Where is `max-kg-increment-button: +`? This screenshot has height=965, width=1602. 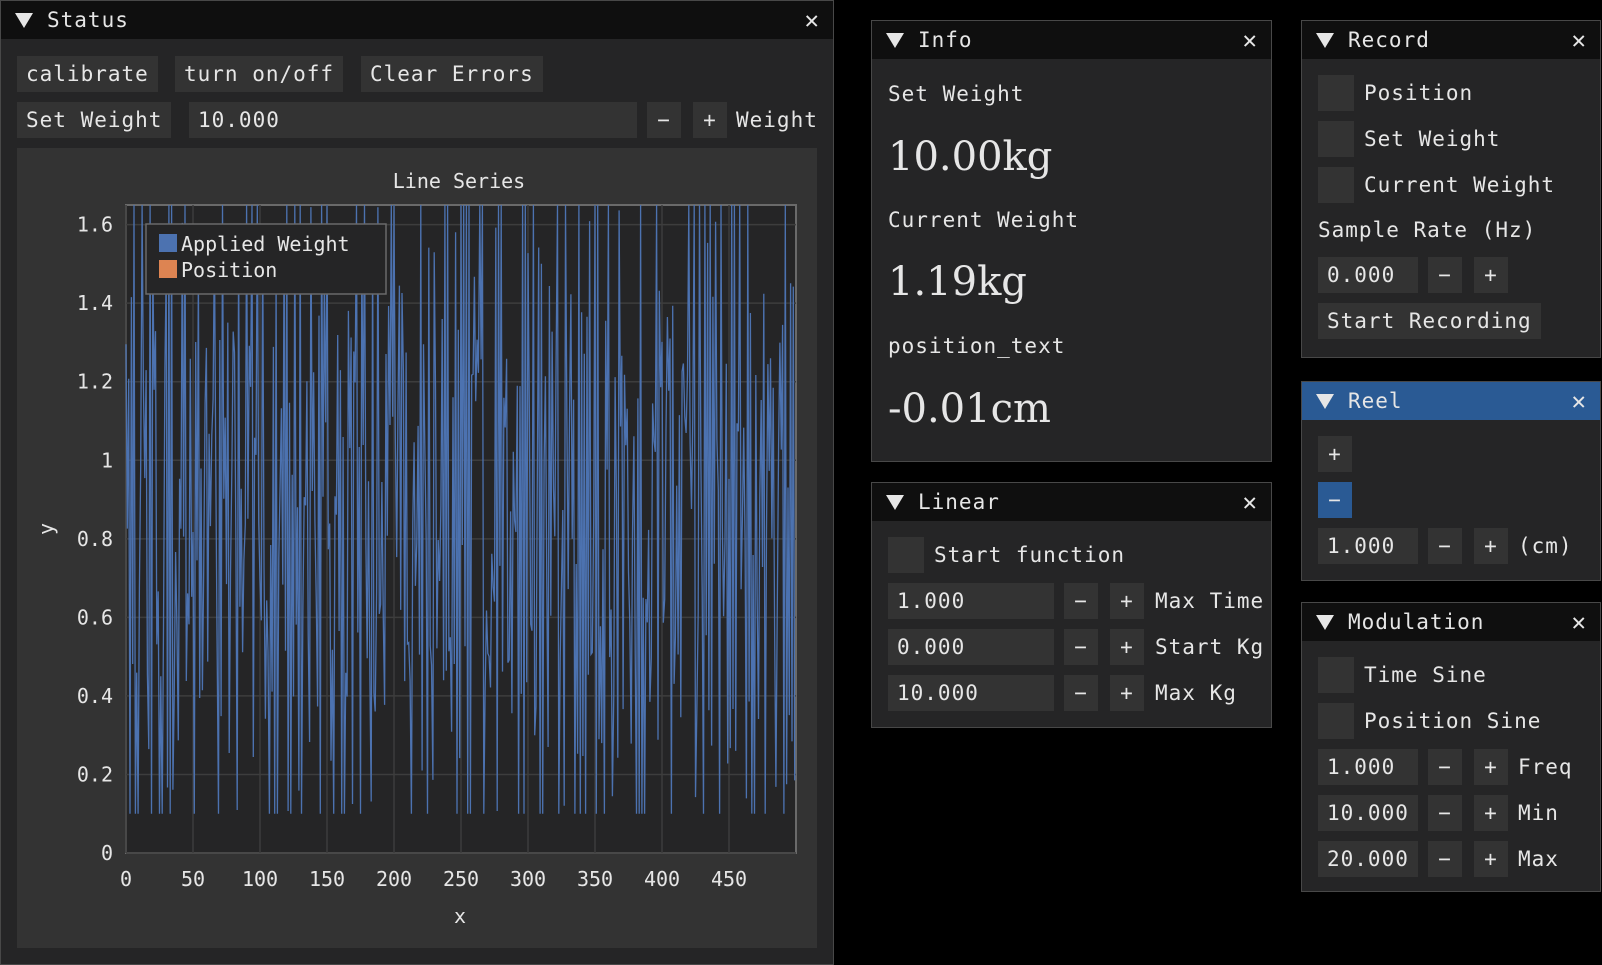 max-kg-increment-button: + is located at coordinates (1127, 693).